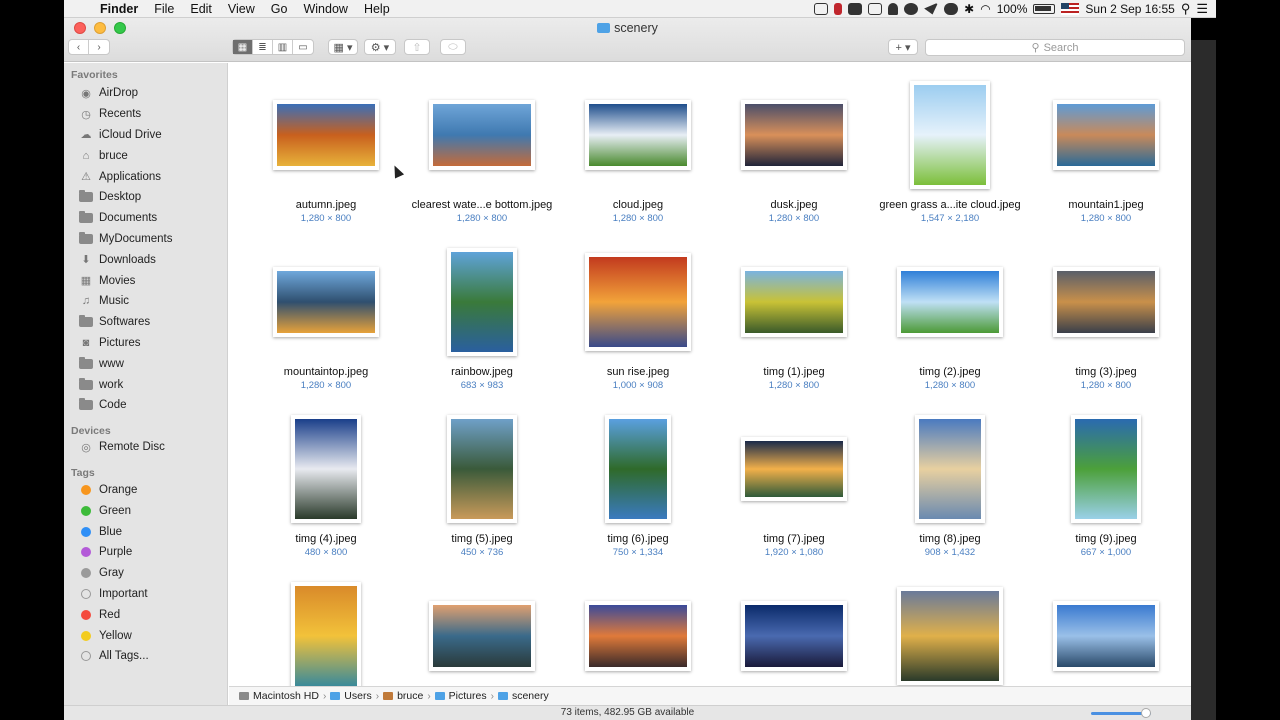 This screenshot has width=1280, height=720. I want to click on wifi-icon: ◠, so click(985, 9).